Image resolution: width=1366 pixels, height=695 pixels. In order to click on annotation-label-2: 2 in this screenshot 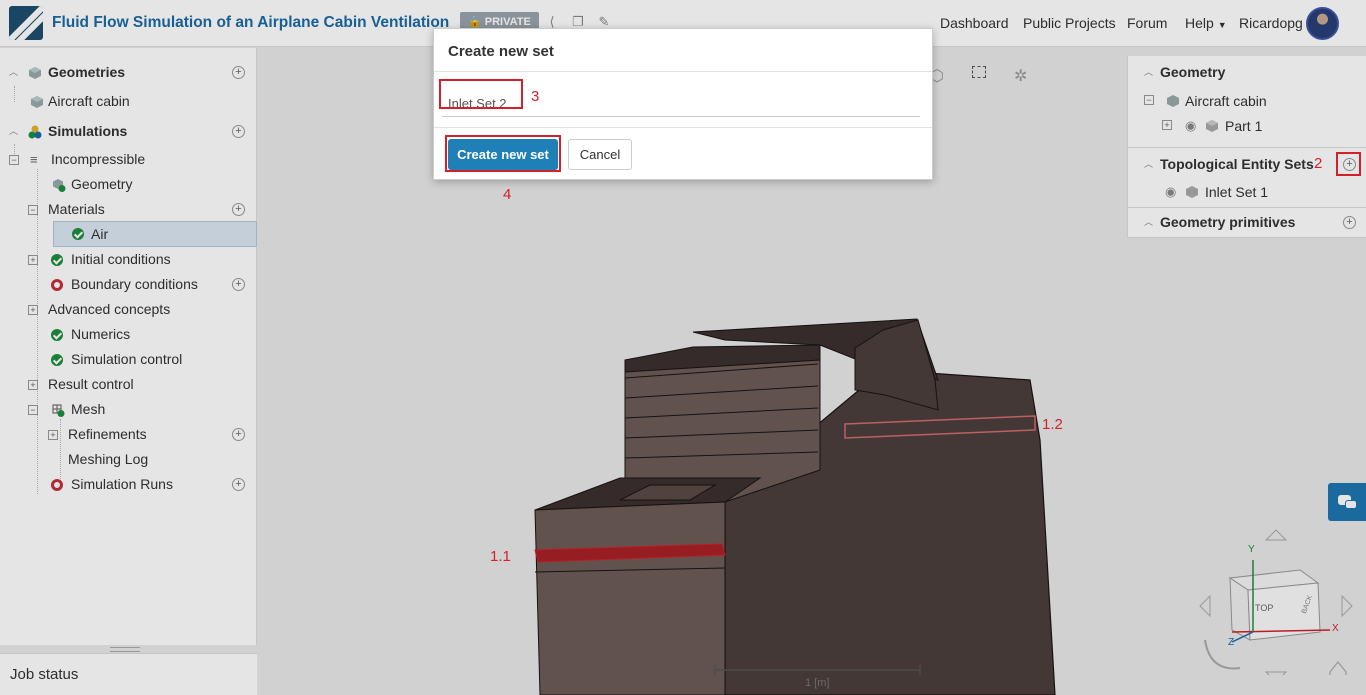, I will do `click(1318, 163)`.